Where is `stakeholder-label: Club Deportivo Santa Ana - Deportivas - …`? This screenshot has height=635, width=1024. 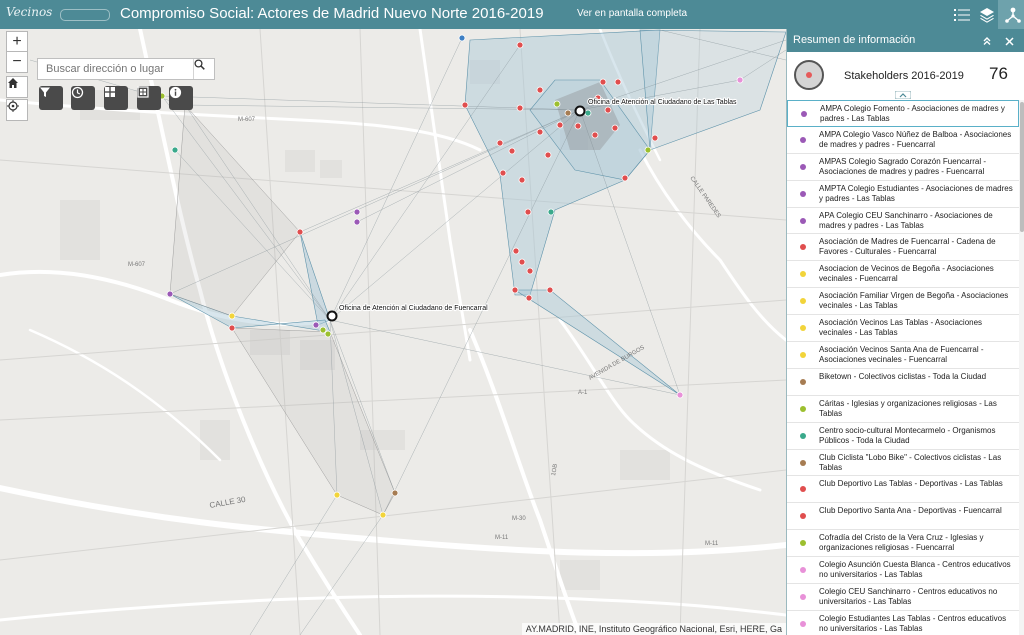 stakeholder-label: Club Deportivo Santa Ana - Deportivas - … is located at coordinates (910, 511).